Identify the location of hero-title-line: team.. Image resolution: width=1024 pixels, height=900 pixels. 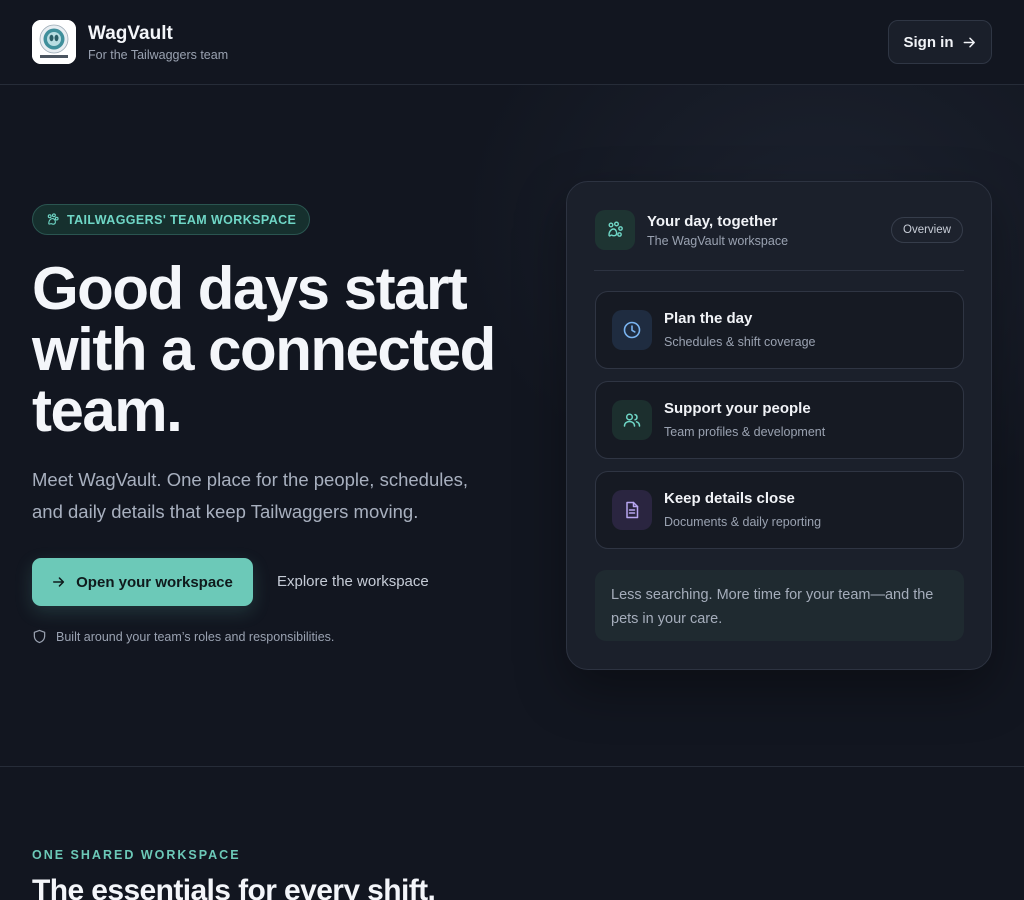
(107, 410).